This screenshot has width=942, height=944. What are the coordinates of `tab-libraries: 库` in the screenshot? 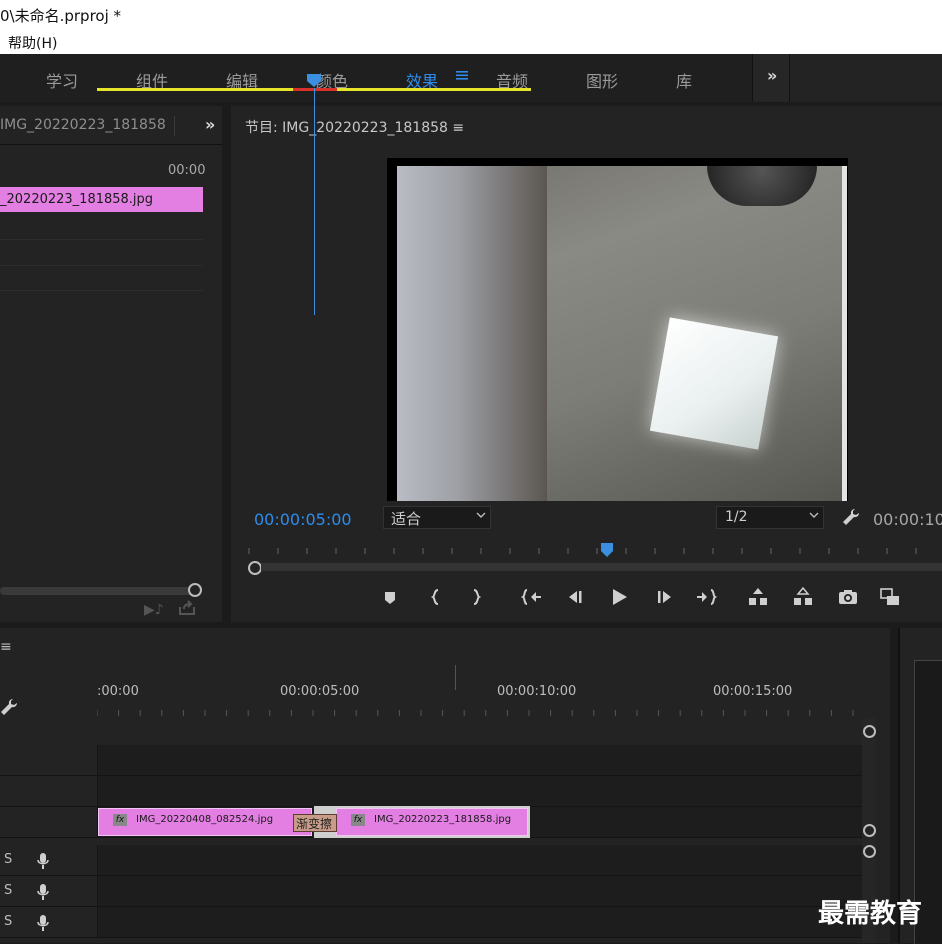 It's located at (684, 80).